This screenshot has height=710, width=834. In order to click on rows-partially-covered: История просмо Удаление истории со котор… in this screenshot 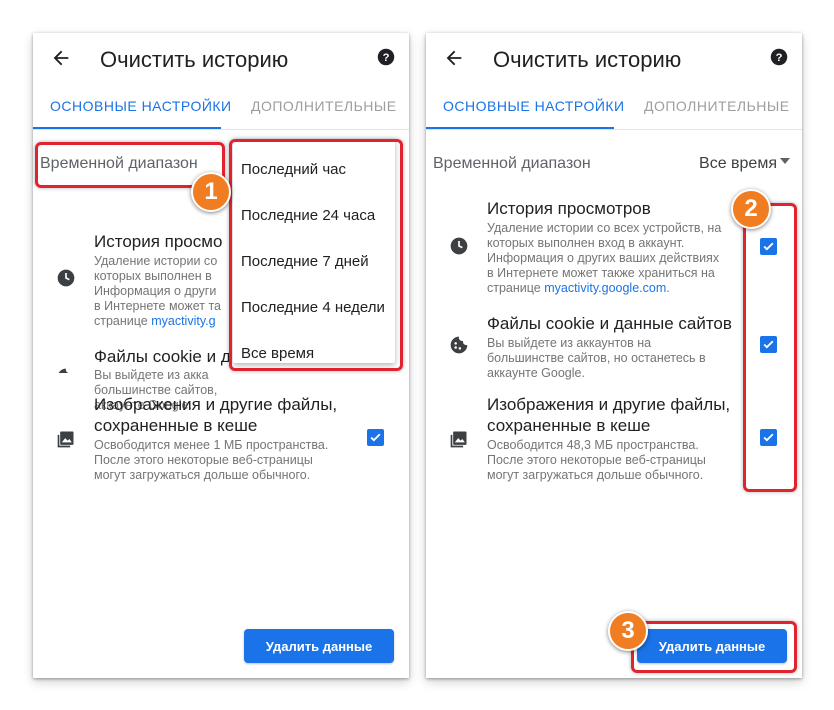, I will do `click(131, 298)`.